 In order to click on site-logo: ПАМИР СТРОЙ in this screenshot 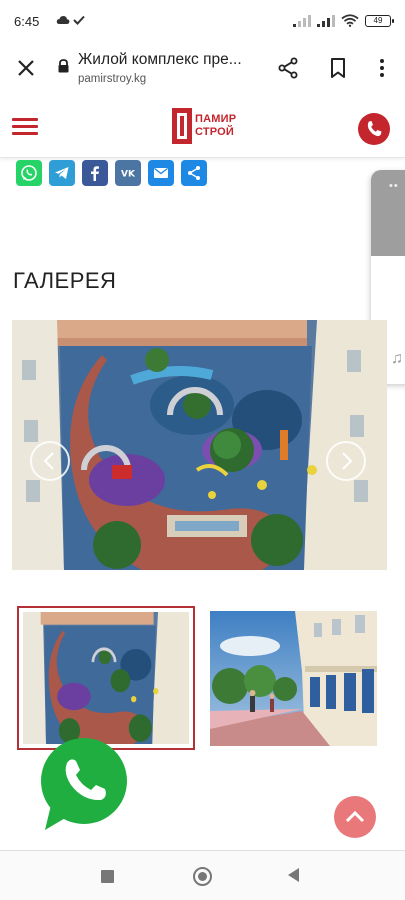, I will do `click(204, 126)`.